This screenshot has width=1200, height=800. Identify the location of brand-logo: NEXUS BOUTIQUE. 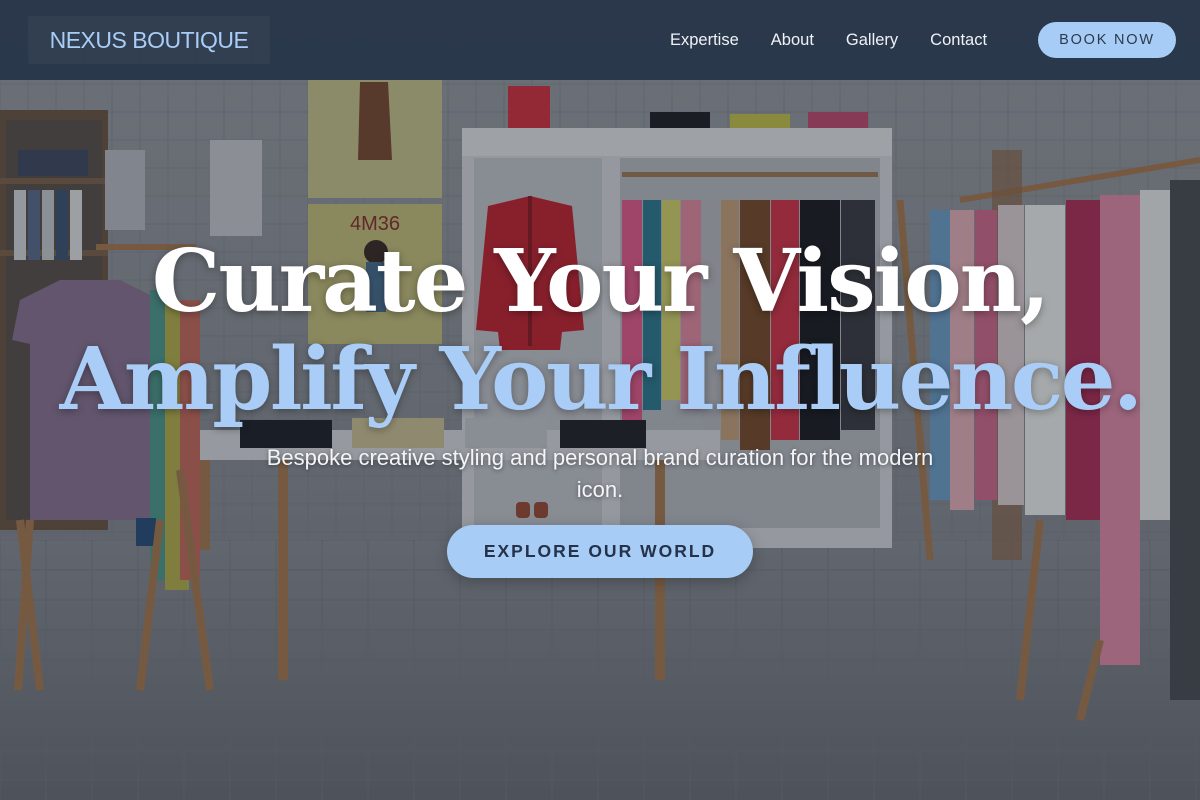
(149, 40).